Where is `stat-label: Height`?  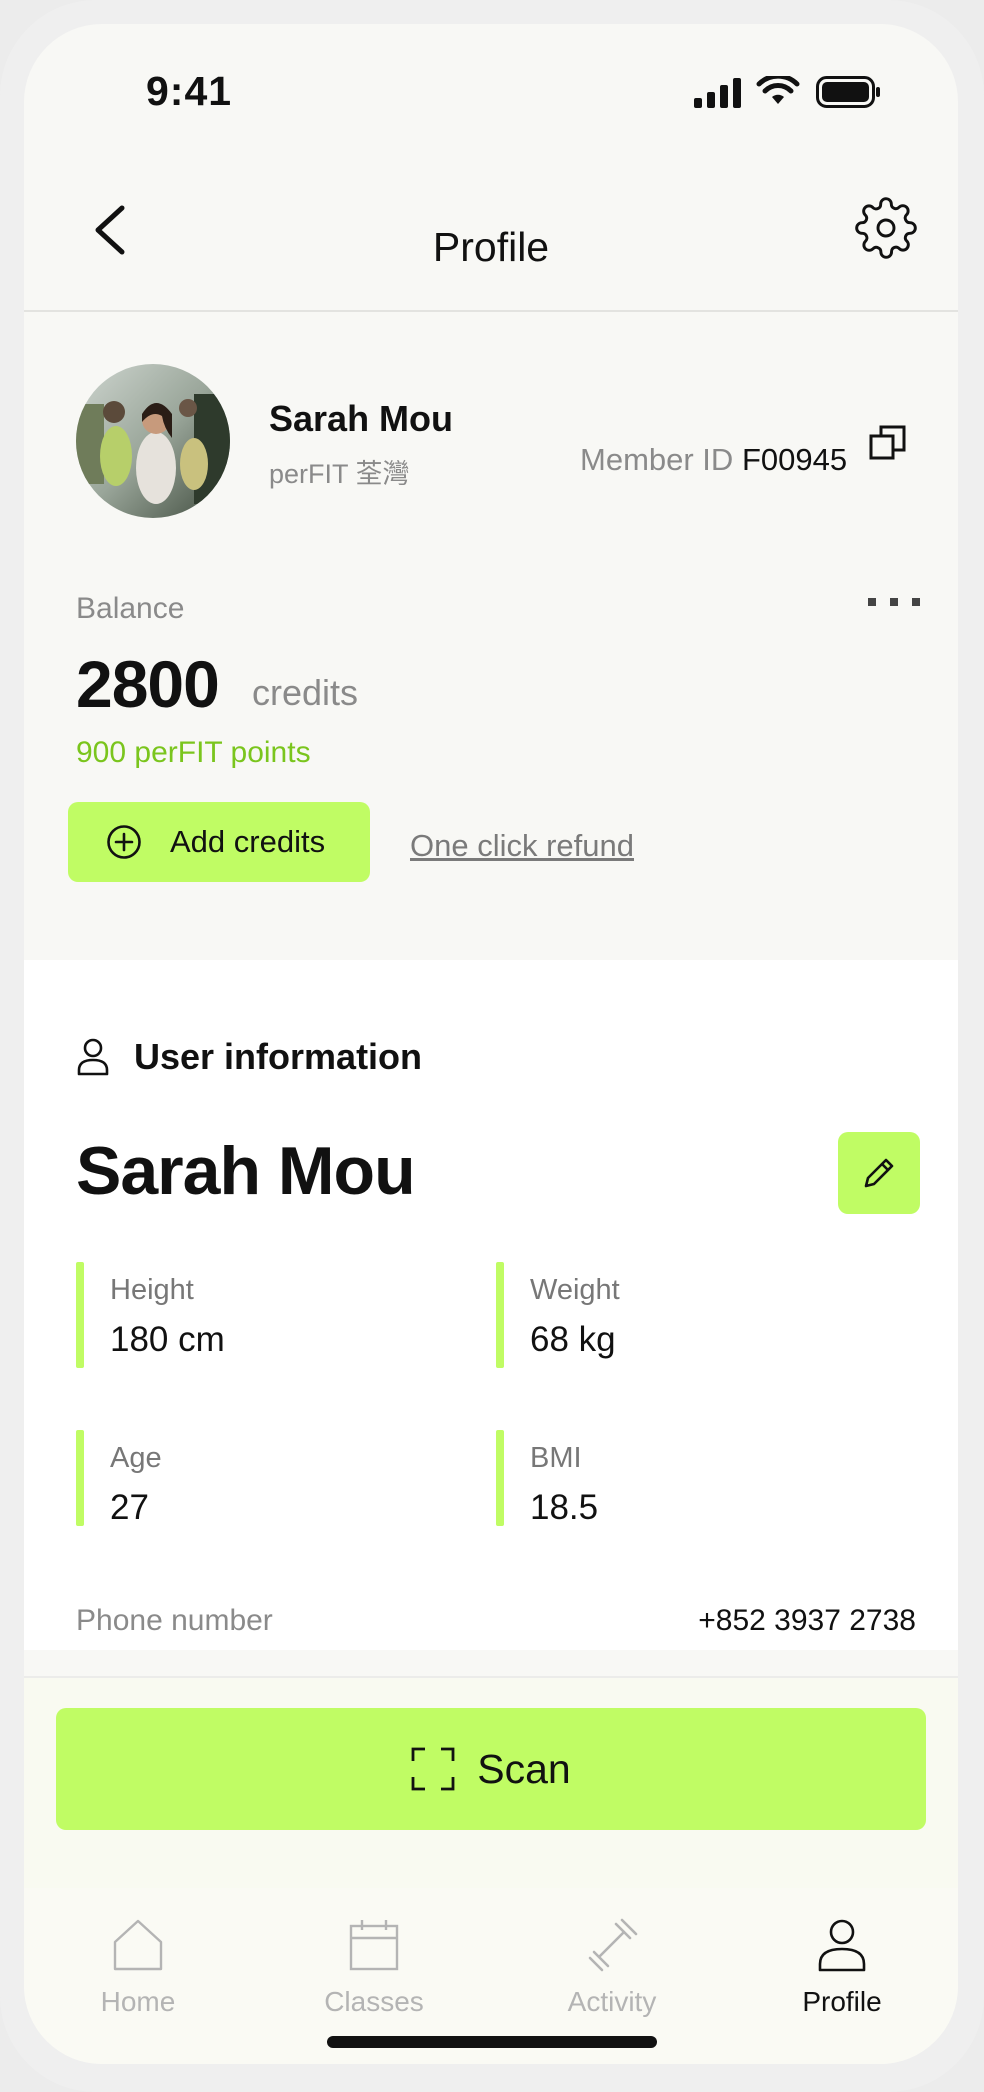
stat-label: Height is located at coordinates (152, 1290).